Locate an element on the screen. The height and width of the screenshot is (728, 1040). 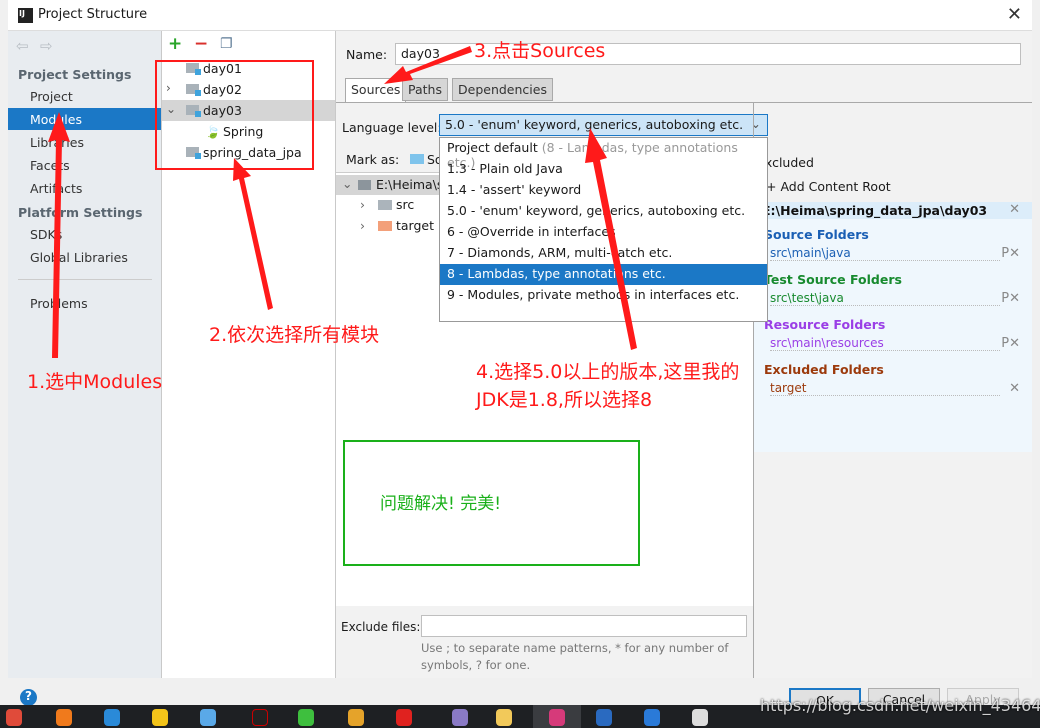
tab-dependencies: Dependencies is located at coordinates (502, 89).